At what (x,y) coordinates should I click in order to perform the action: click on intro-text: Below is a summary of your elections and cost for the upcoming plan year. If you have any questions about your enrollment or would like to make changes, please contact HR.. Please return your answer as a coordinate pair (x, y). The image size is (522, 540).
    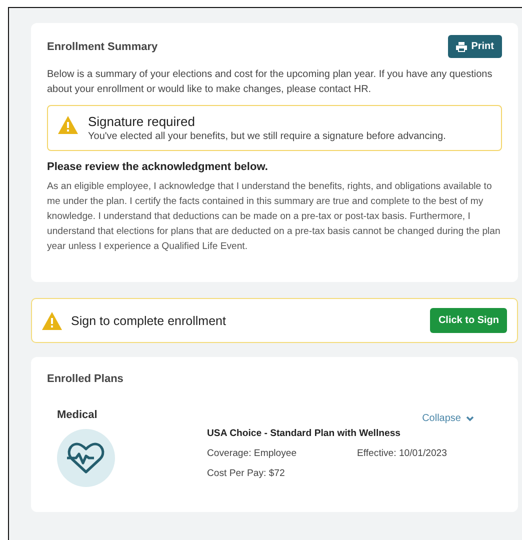
    Looking at the image, I should click on (270, 82).